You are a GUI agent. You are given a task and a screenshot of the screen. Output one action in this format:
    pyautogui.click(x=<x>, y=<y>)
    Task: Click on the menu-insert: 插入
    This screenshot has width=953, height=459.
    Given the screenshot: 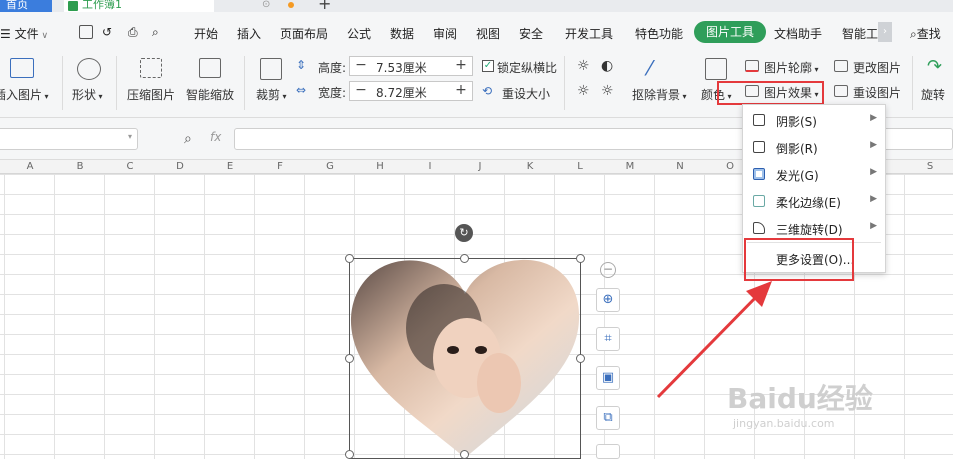 What is the action you would take?
    pyautogui.click(x=249, y=33)
    